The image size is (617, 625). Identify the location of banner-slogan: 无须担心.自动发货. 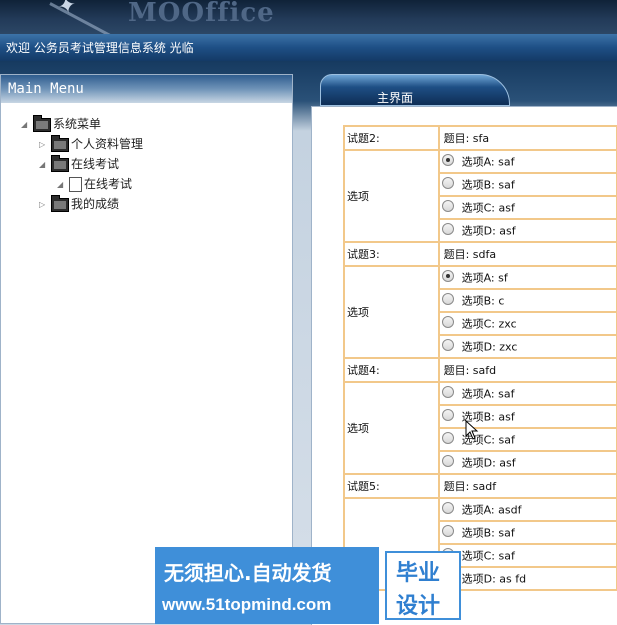
(248, 573).